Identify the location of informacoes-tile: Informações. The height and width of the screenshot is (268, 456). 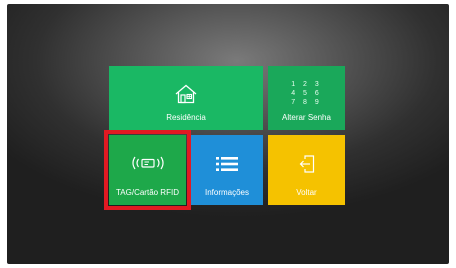
(227, 170).